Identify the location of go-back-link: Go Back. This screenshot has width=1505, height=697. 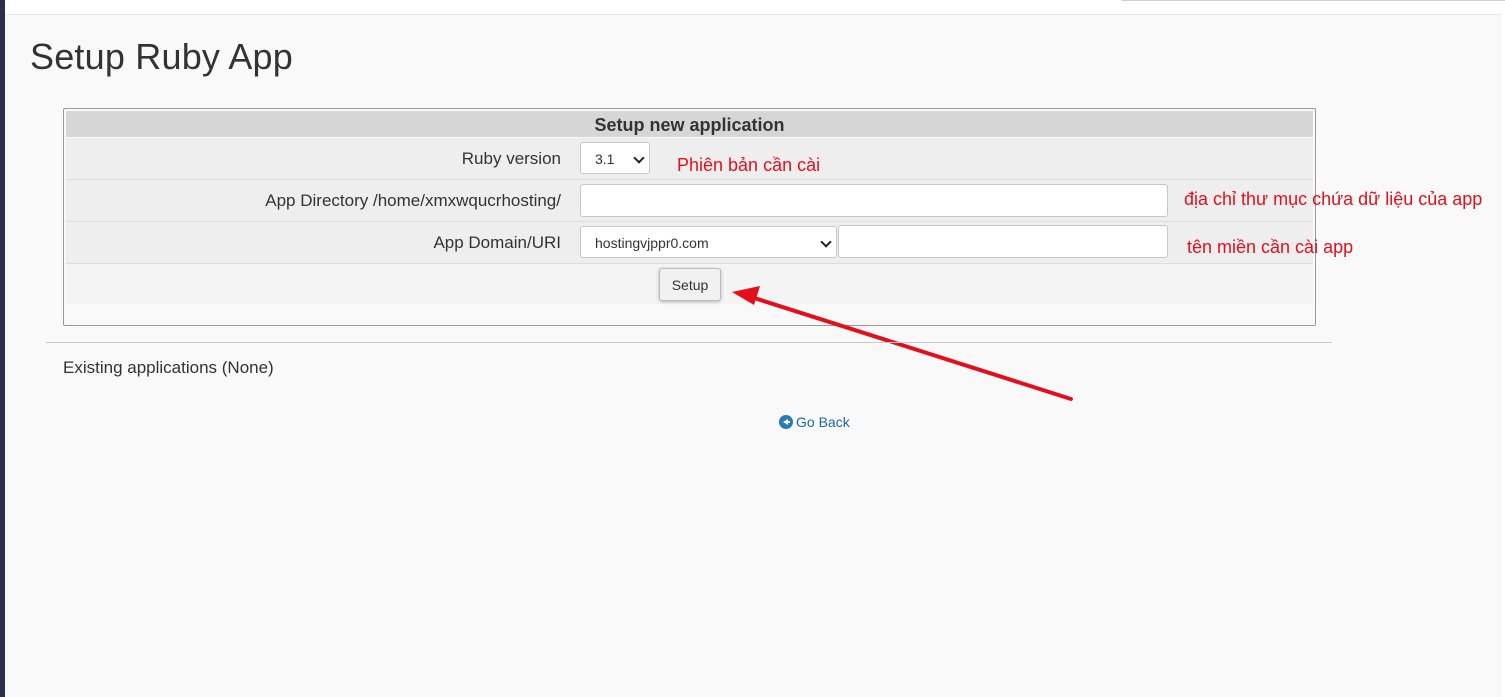
(814, 422).